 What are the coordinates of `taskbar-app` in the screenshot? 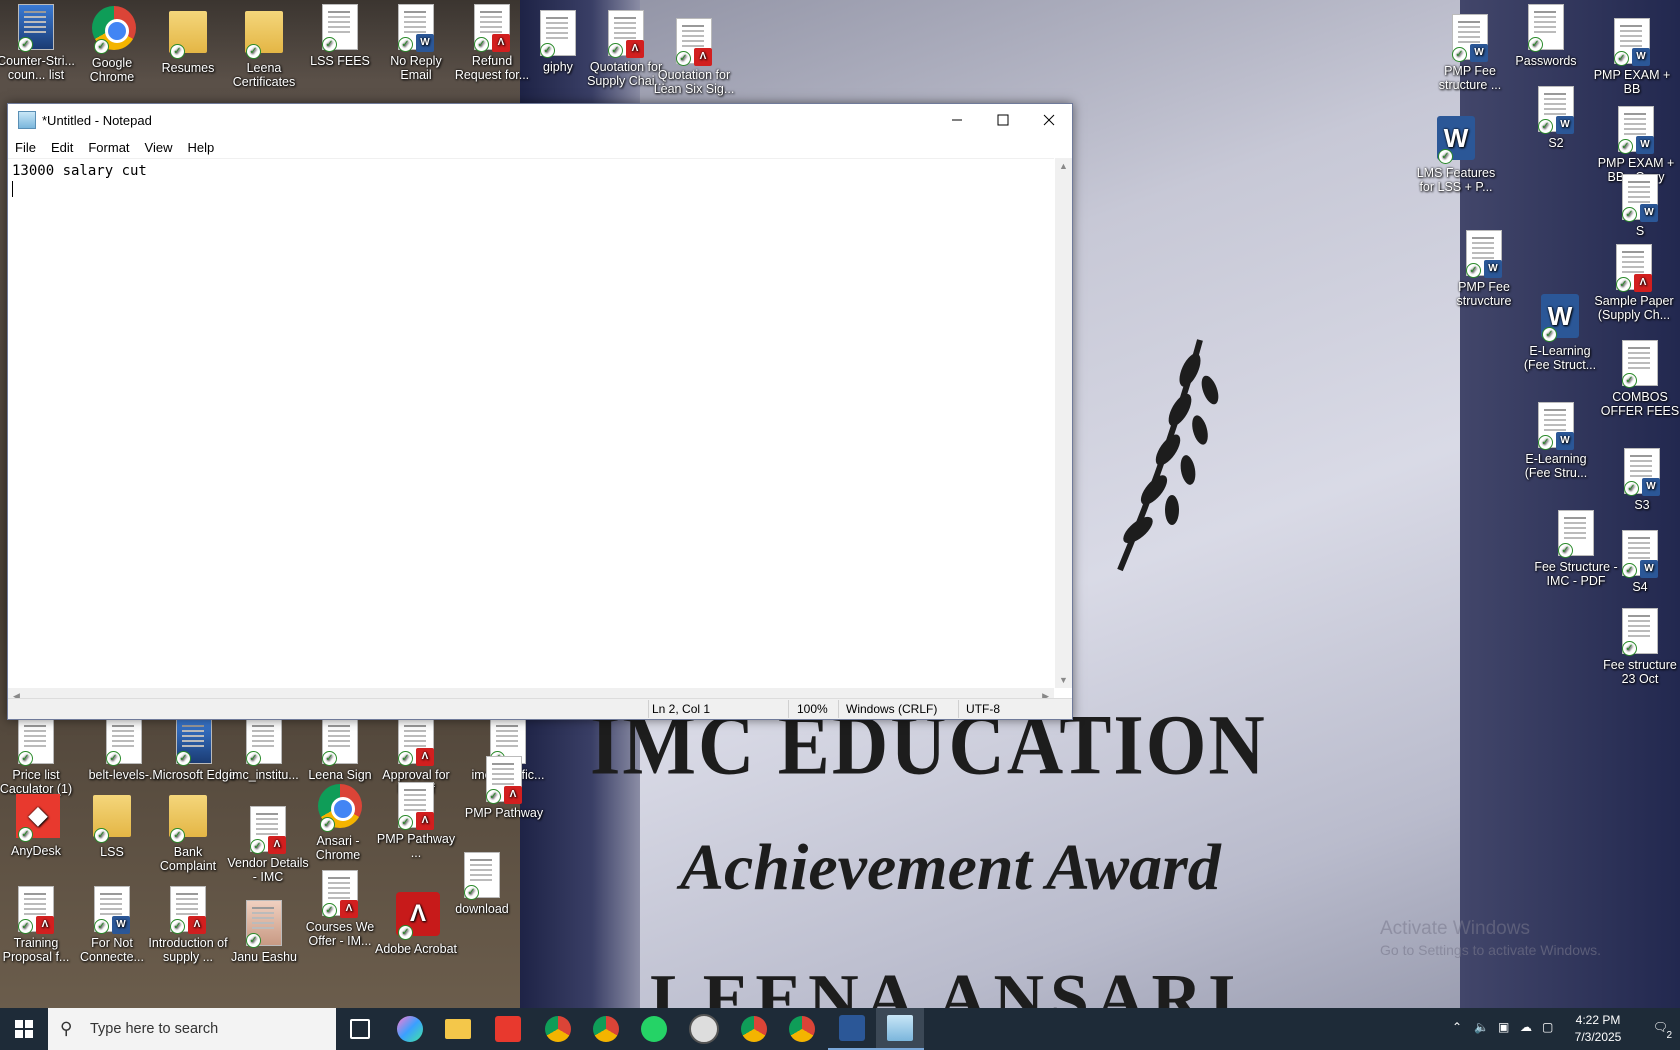 It's located at (508, 1029).